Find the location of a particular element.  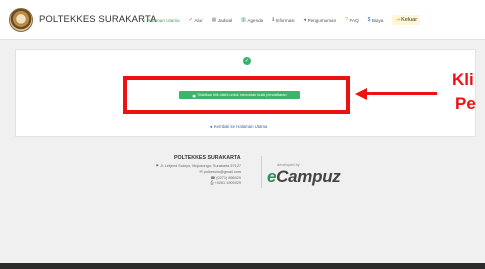

menu-item-informasi: ℹ Informasi is located at coordinates (283, 20).